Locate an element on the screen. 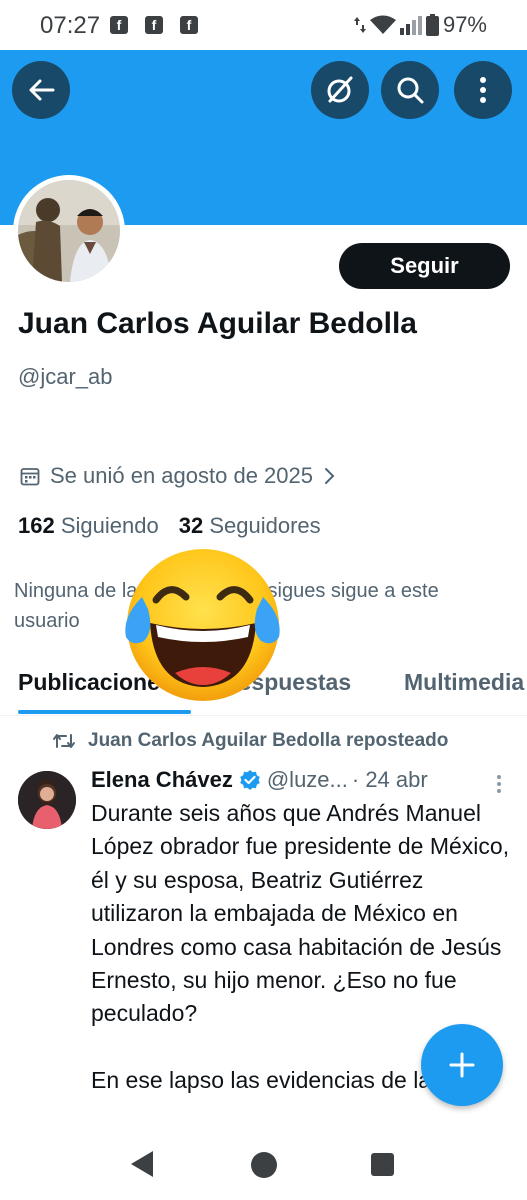 Image resolution: width=527 pixels, height=1200 pixels. post-author-name: Elena Chávez is located at coordinates (162, 780).